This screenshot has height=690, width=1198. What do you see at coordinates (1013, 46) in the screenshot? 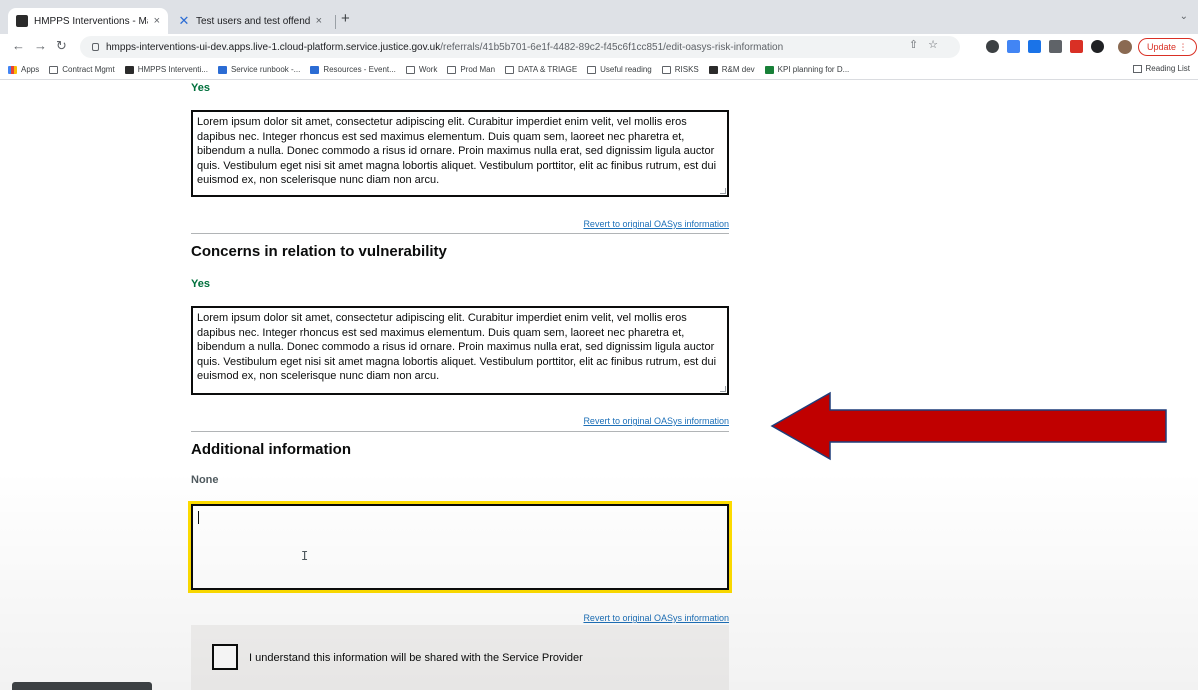
I see `extension-calendar-icon` at bounding box center [1013, 46].